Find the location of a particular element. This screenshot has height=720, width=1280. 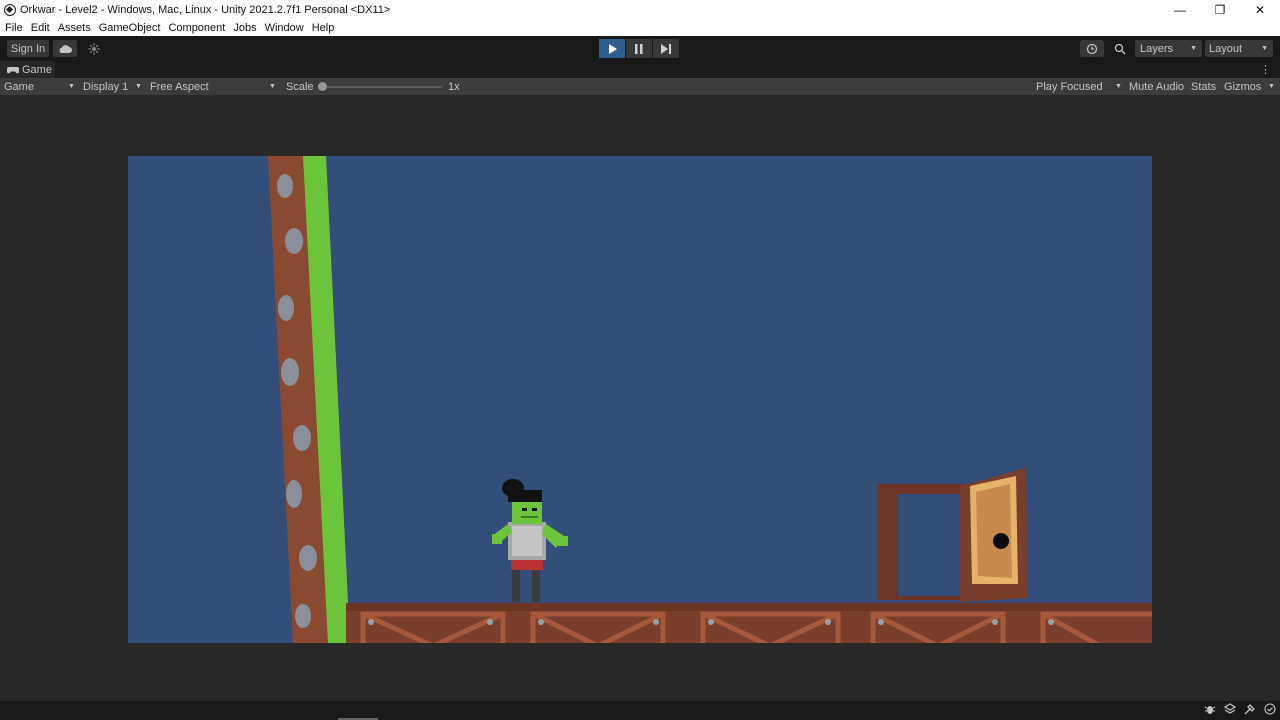

display-label: Display 1 is located at coordinates (106, 86).